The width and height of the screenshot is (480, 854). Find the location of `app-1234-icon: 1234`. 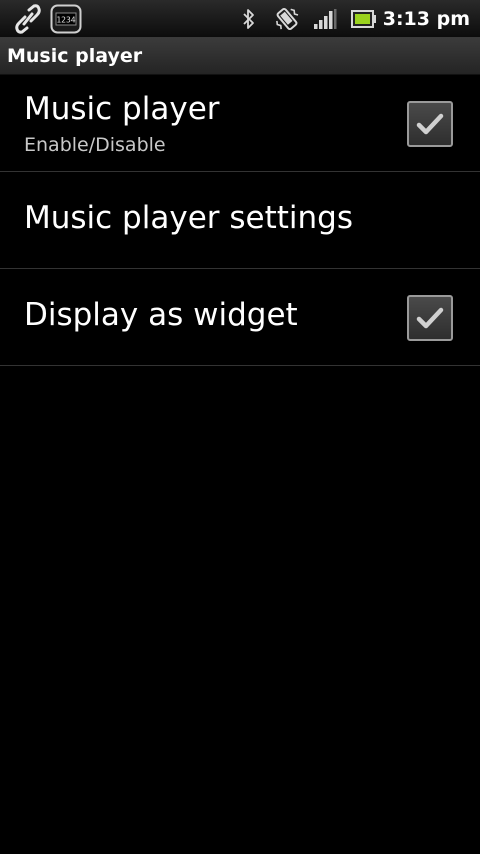

app-1234-icon: 1234 is located at coordinates (66, 19).